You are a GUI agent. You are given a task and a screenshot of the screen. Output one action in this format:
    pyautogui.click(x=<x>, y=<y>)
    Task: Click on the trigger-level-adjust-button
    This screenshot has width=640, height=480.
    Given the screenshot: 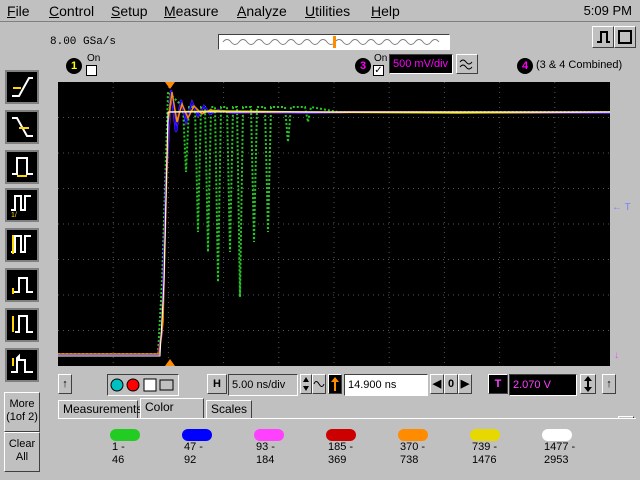 What is the action you would take?
    pyautogui.click(x=588, y=384)
    